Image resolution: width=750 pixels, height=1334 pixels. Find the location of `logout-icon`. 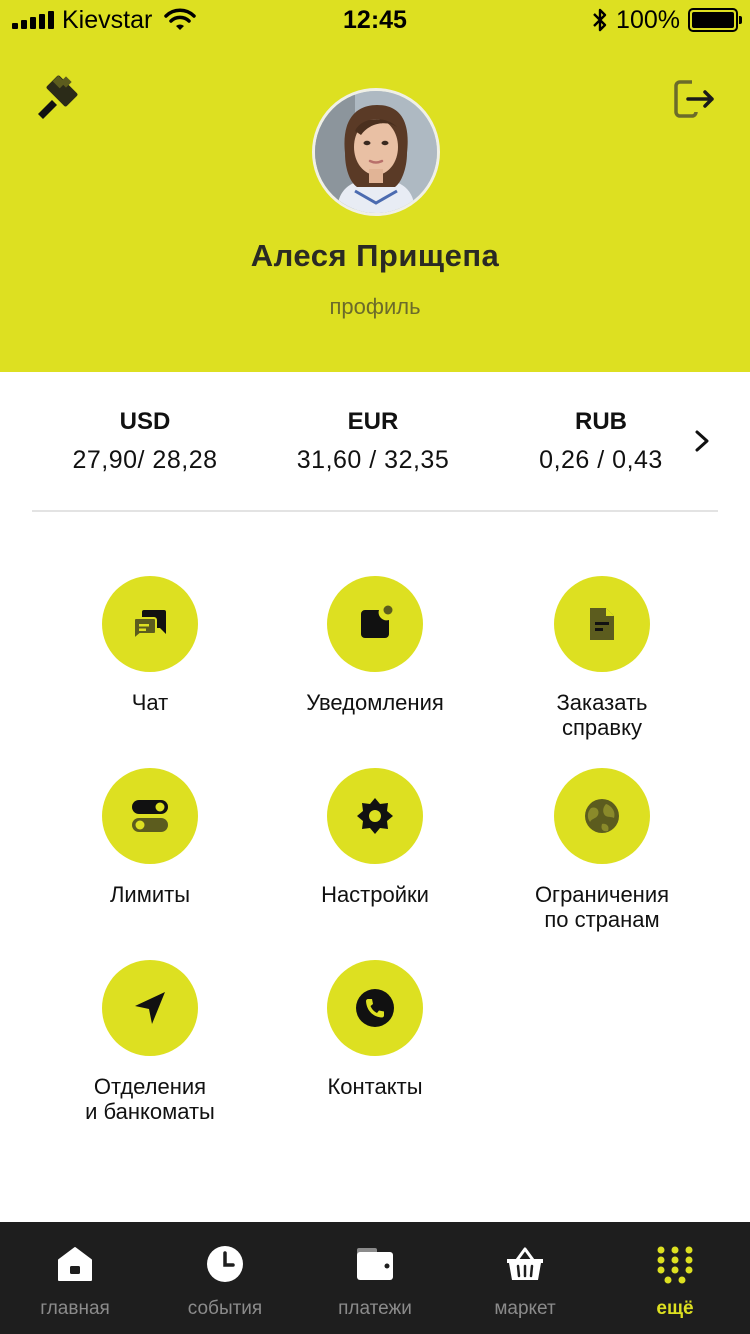

logout-icon is located at coordinates (694, 99).